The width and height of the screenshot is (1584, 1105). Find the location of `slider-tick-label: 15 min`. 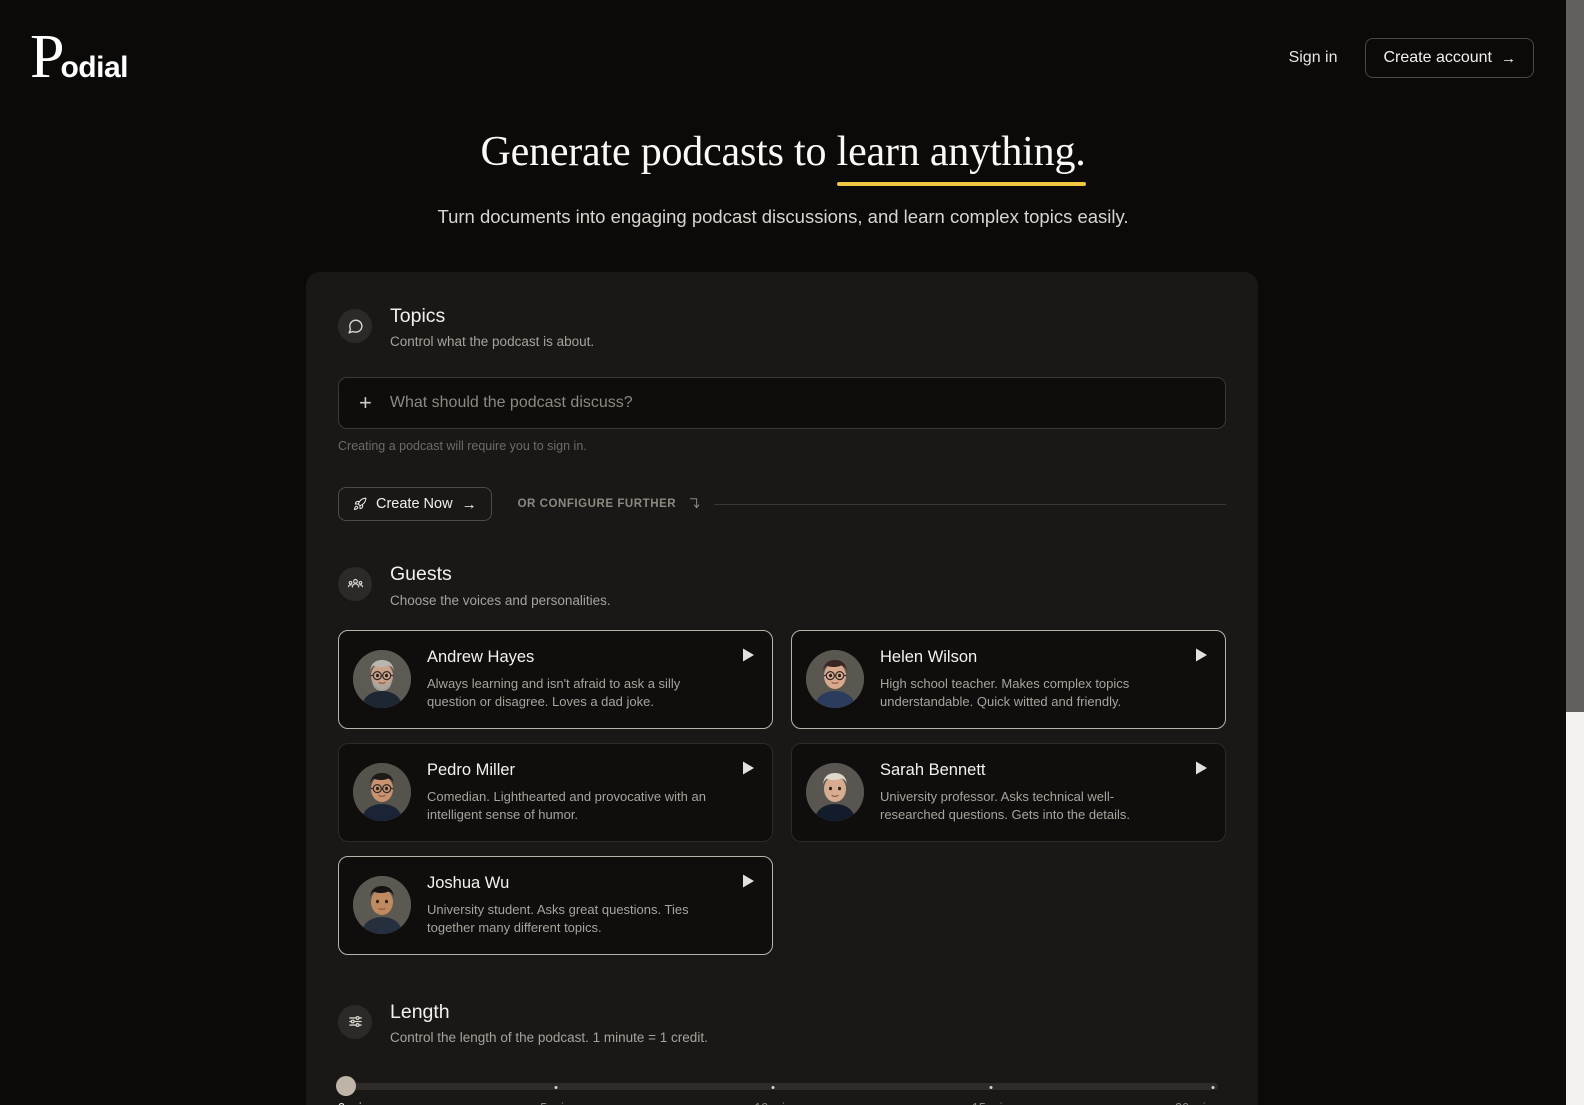

slider-tick-label: 15 min is located at coordinates (991, 1103).